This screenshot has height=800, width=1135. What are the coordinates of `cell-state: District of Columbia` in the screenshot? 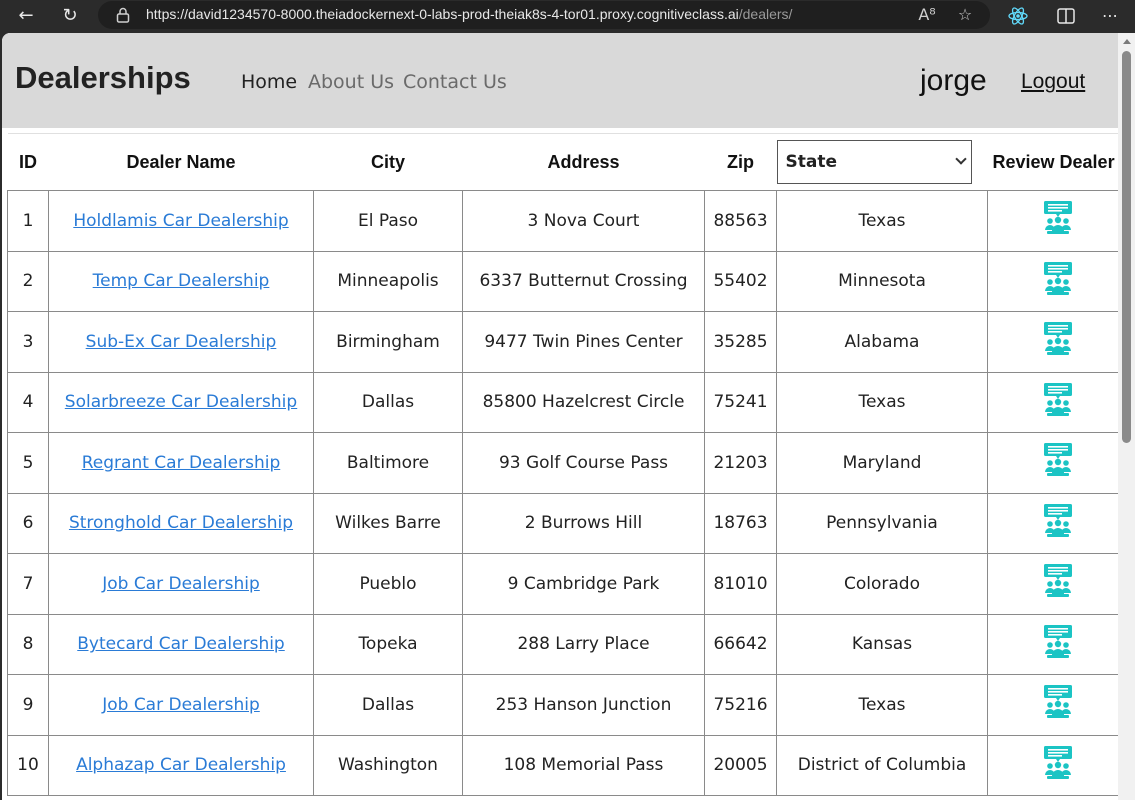 It's located at (882, 765).